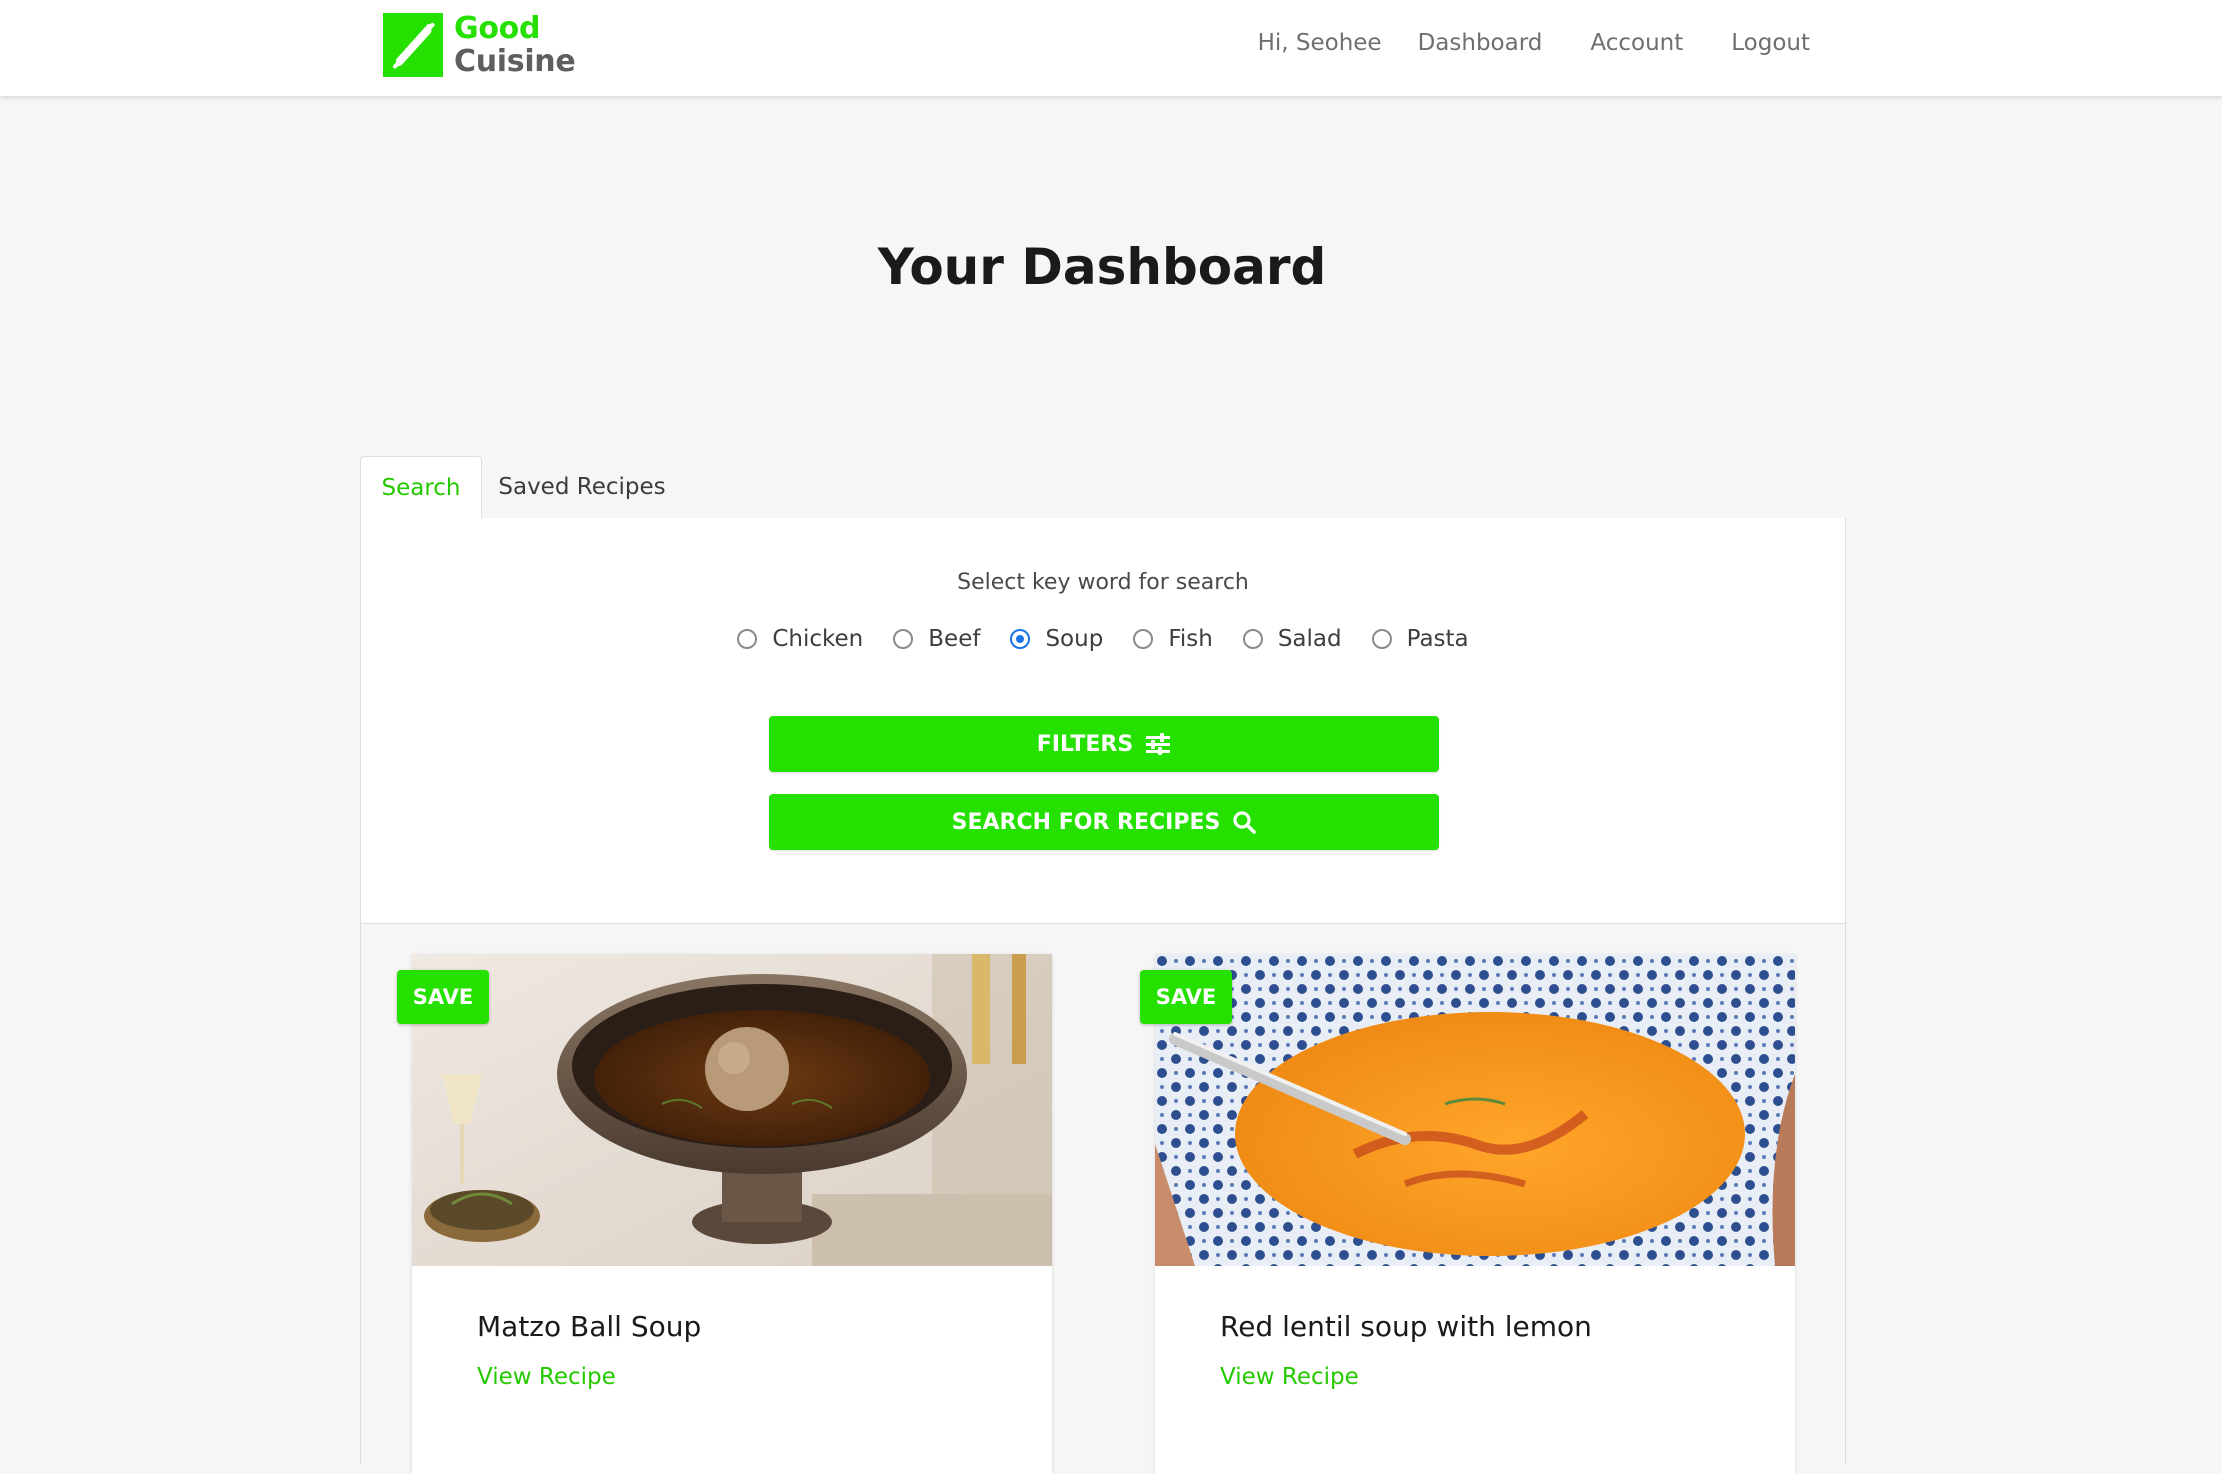 This screenshot has height=1474, width=2222. I want to click on sliders-icon, so click(1158, 744).